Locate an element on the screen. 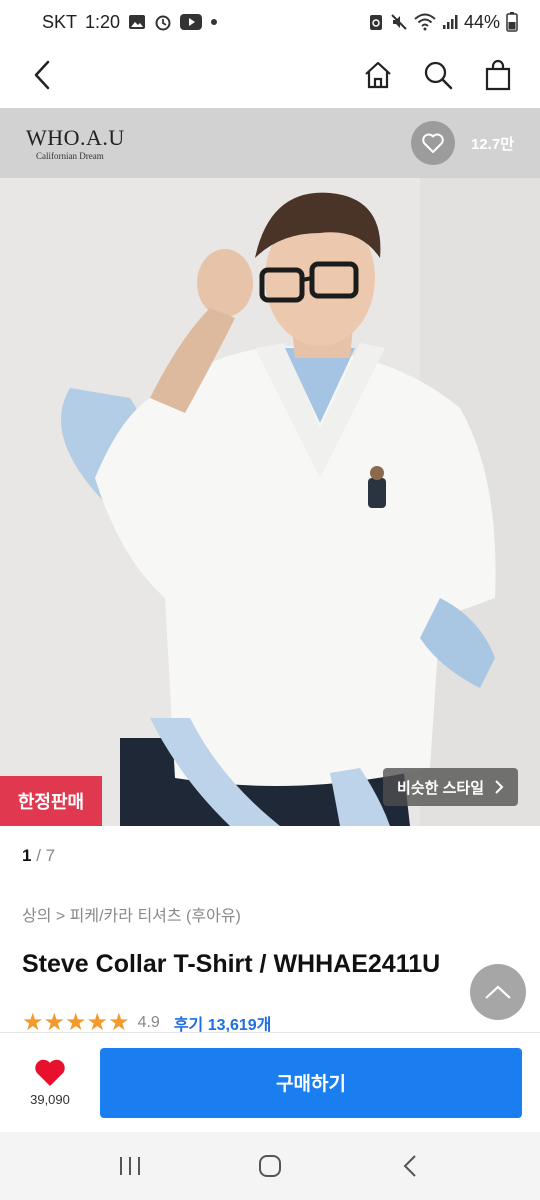 The height and width of the screenshot is (1200, 540). status-left: SKT 1:20 is located at coordinates (130, 22).